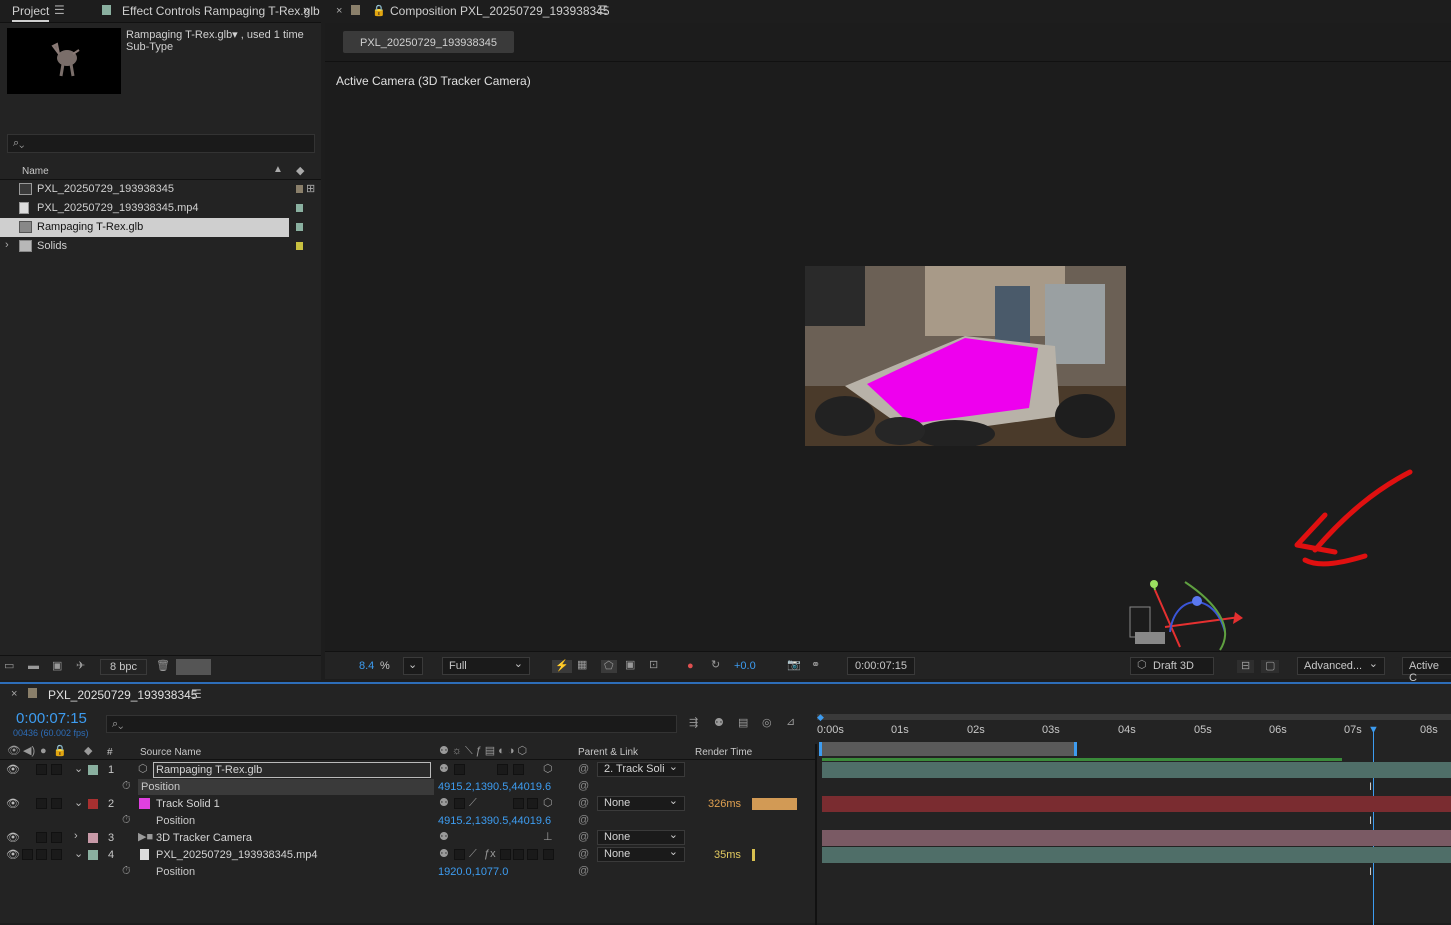 The height and width of the screenshot is (925, 1451). What do you see at coordinates (630, 665) in the screenshot?
I see `region-of-interest-icon: ▣` at bounding box center [630, 665].